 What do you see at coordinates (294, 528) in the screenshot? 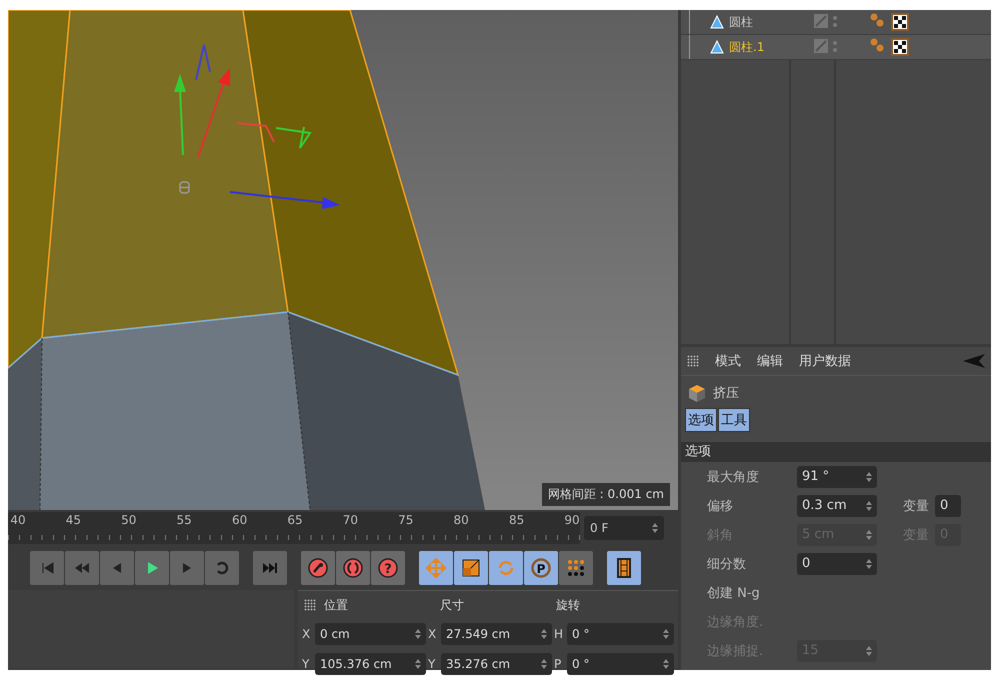
I see `timeline-ruler: 40 45 50 55 60 65 70 75 80 85 90` at bounding box center [294, 528].